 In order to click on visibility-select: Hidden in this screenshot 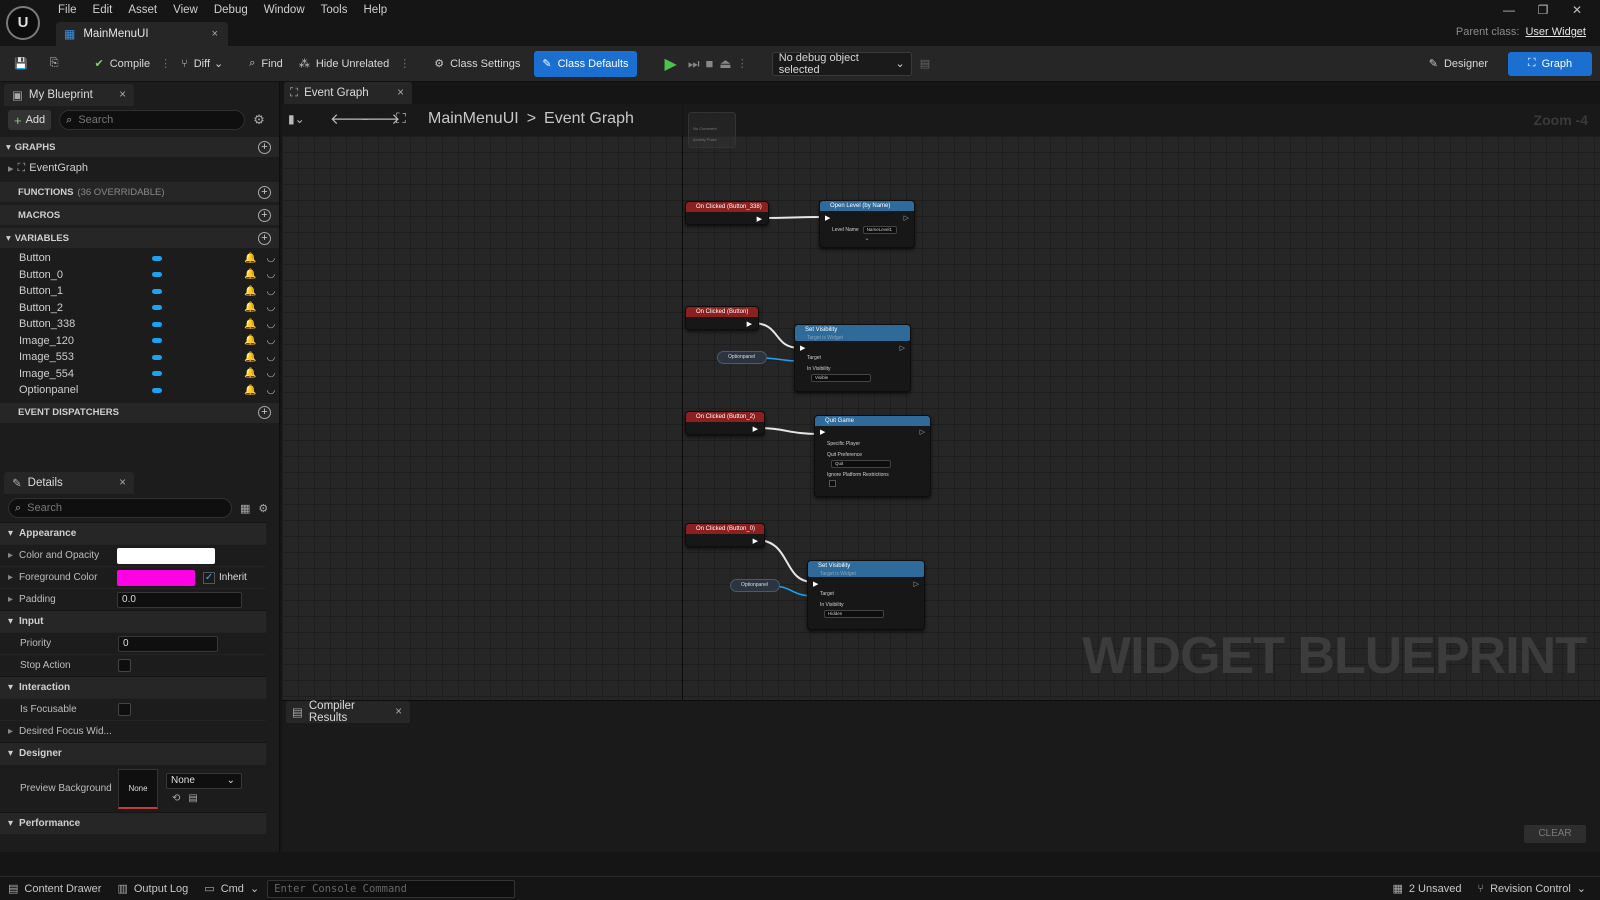, I will do `click(854, 614)`.